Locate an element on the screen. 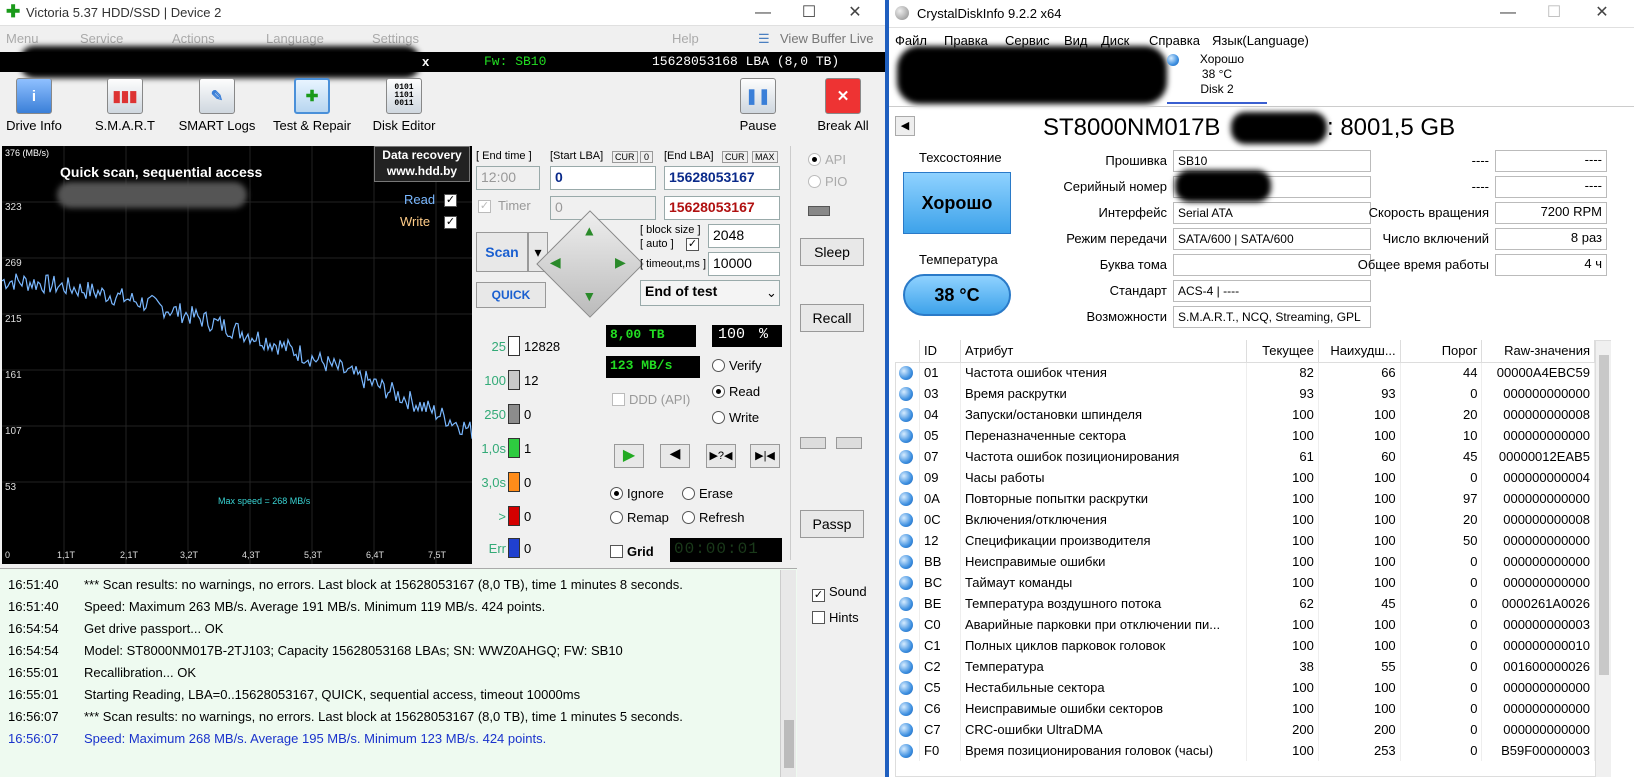  recall-button: Recall is located at coordinates (832, 318).